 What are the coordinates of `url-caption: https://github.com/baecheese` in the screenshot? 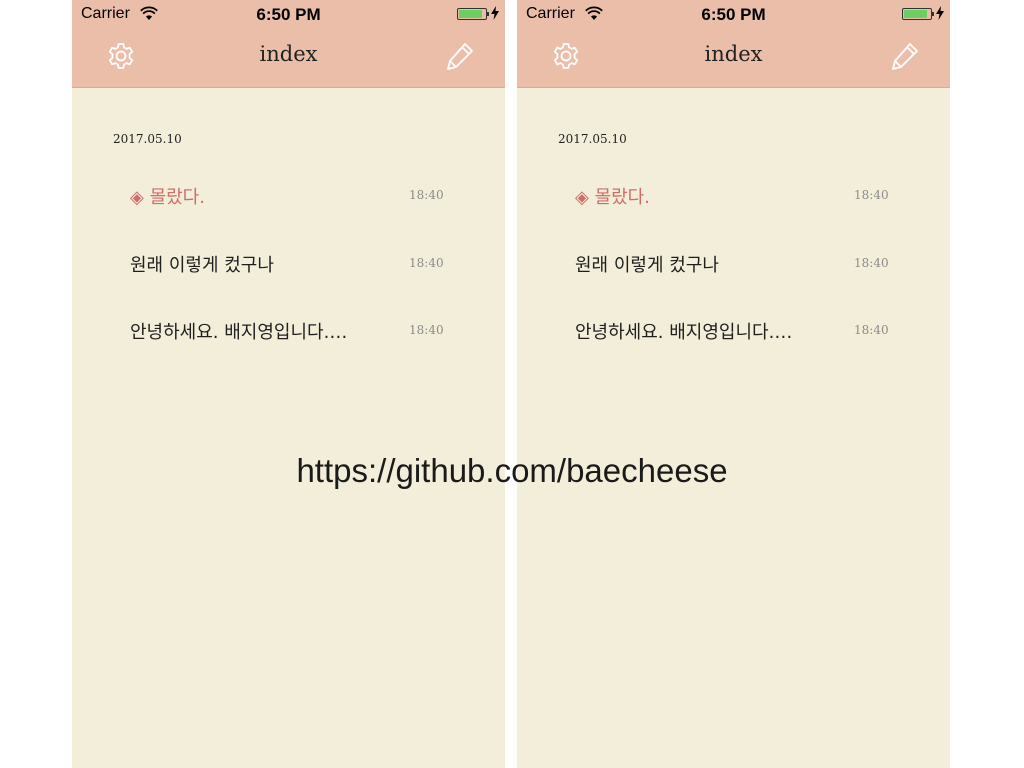 It's located at (512, 470).